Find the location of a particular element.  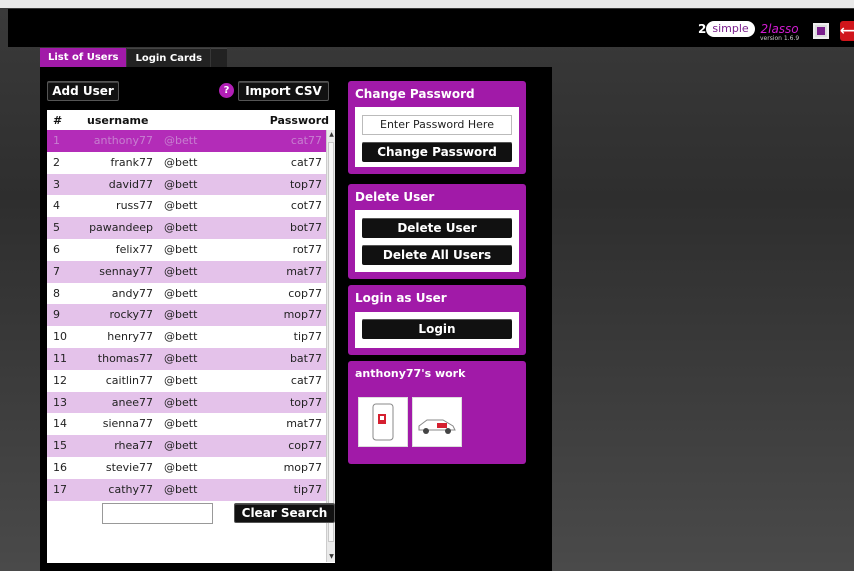

row-num: 10 is located at coordinates (60, 337).